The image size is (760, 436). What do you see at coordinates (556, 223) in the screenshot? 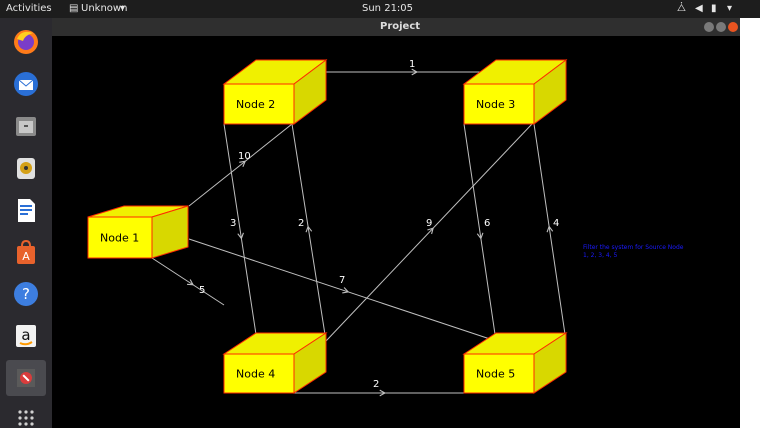
I see `edge-weight-label: 4` at bounding box center [556, 223].